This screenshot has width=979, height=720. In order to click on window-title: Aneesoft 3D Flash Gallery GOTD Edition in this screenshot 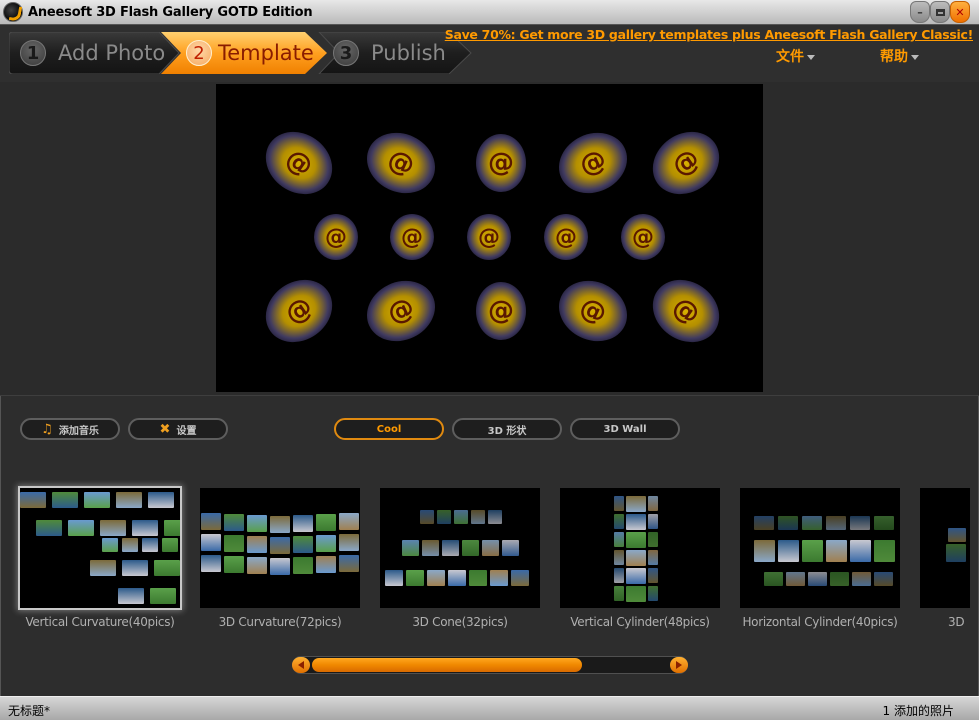, I will do `click(170, 12)`.